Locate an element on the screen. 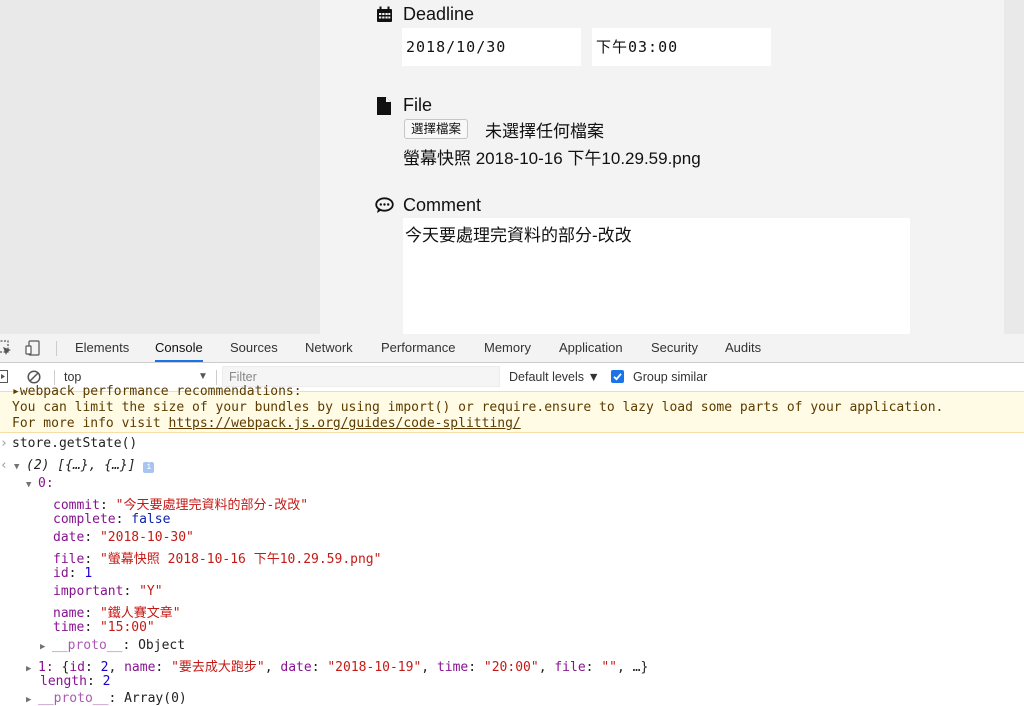 The image size is (1024, 706). item-1-file-key: file is located at coordinates (570, 667).